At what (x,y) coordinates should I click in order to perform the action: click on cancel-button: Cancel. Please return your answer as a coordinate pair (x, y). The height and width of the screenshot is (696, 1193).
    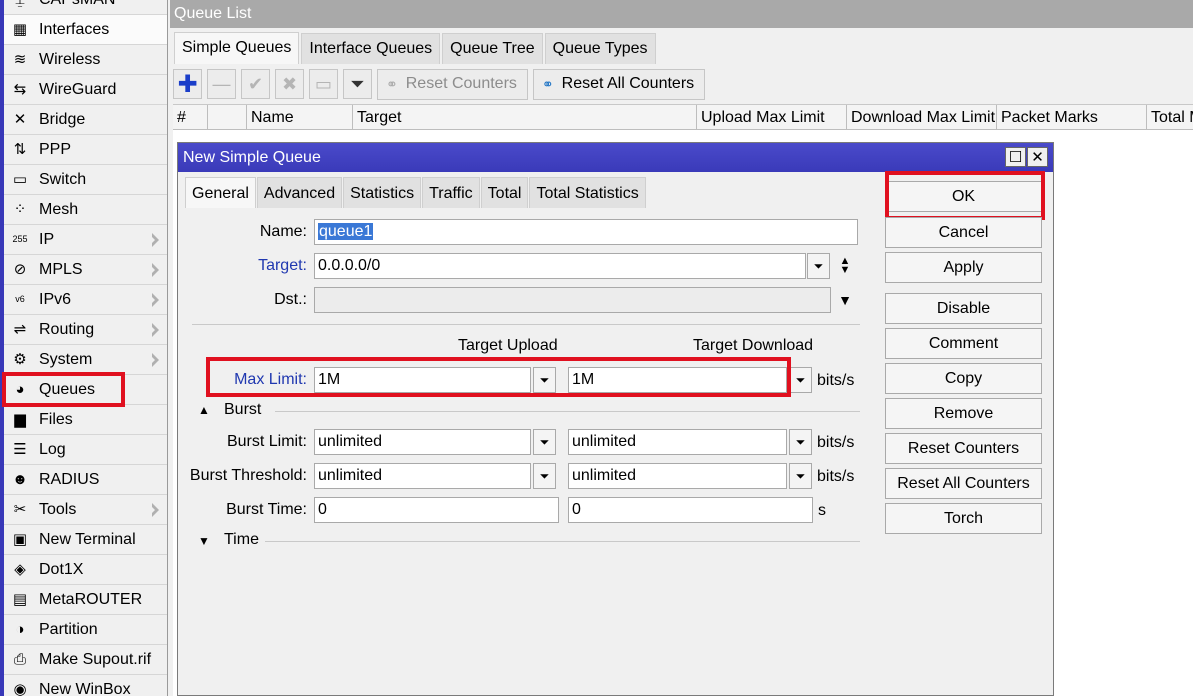
    Looking at the image, I should click on (963, 232).